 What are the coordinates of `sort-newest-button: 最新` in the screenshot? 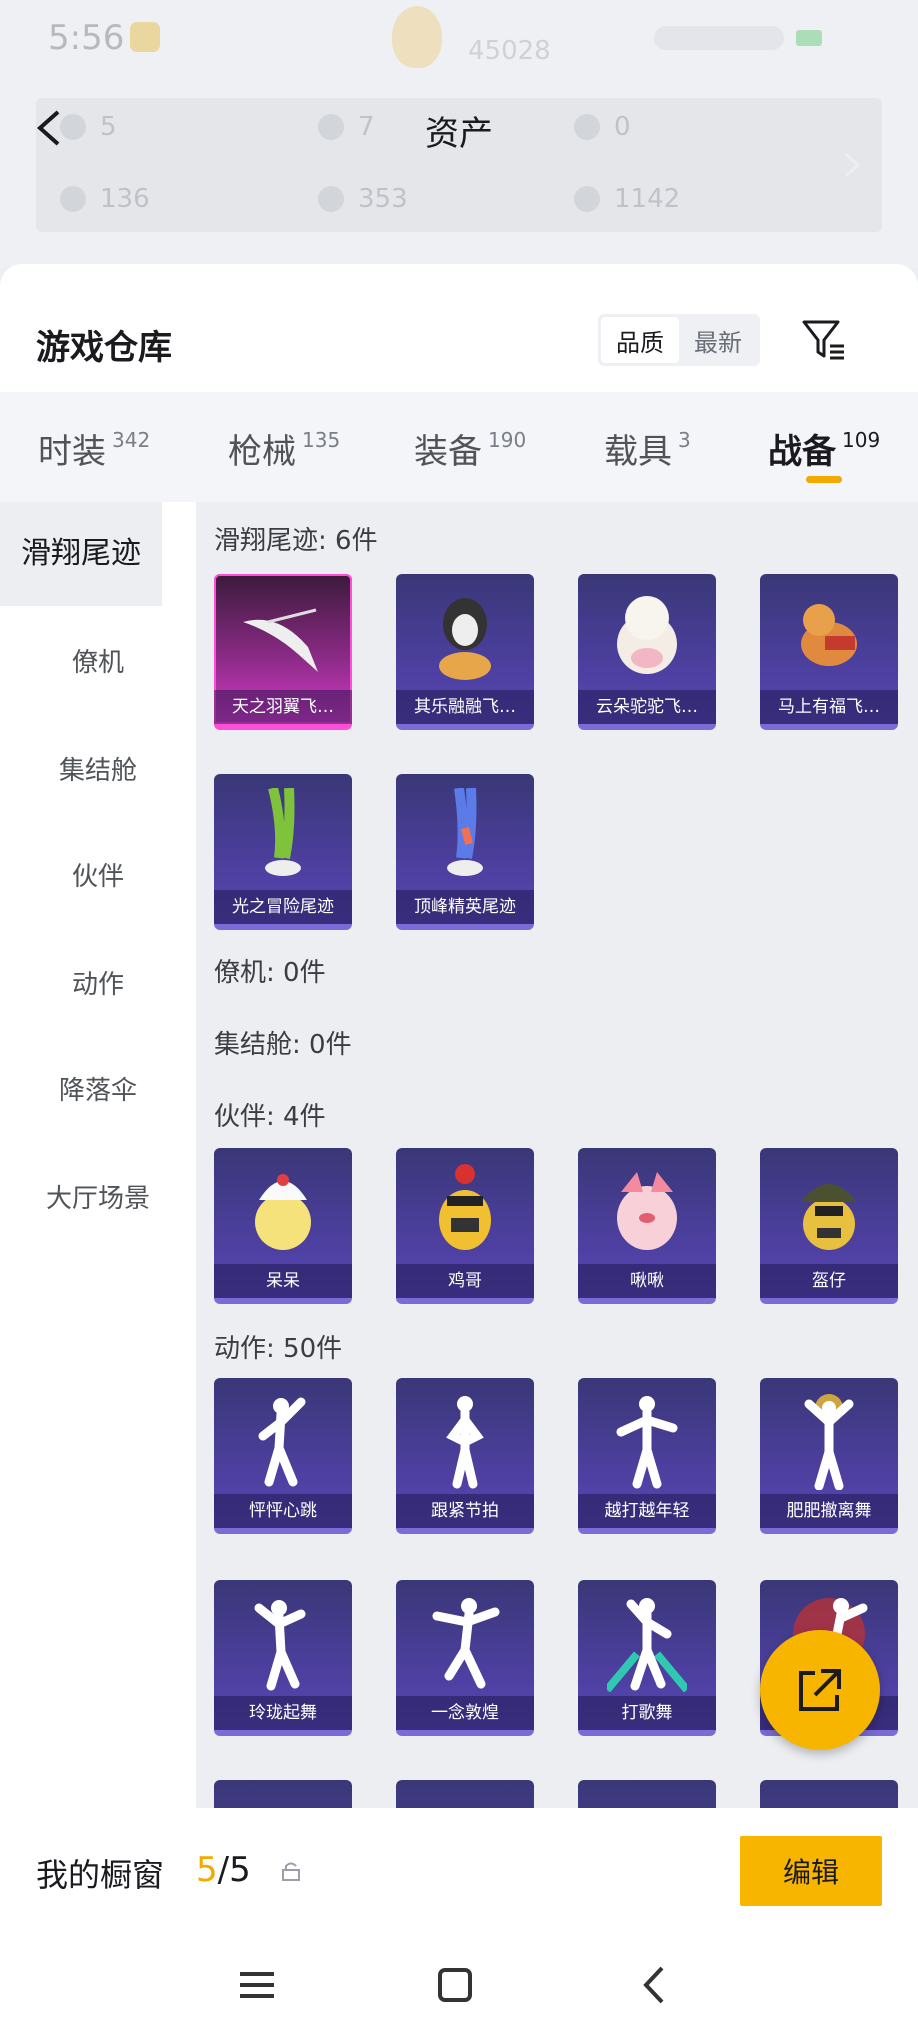 It's located at (718, 340).